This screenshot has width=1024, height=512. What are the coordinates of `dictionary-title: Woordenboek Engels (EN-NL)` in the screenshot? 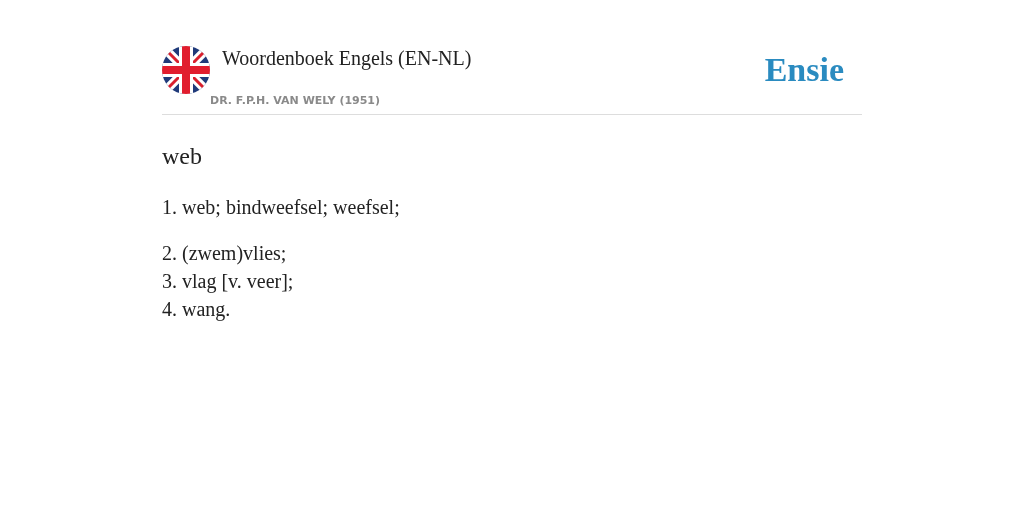 It's located at (347, 58).